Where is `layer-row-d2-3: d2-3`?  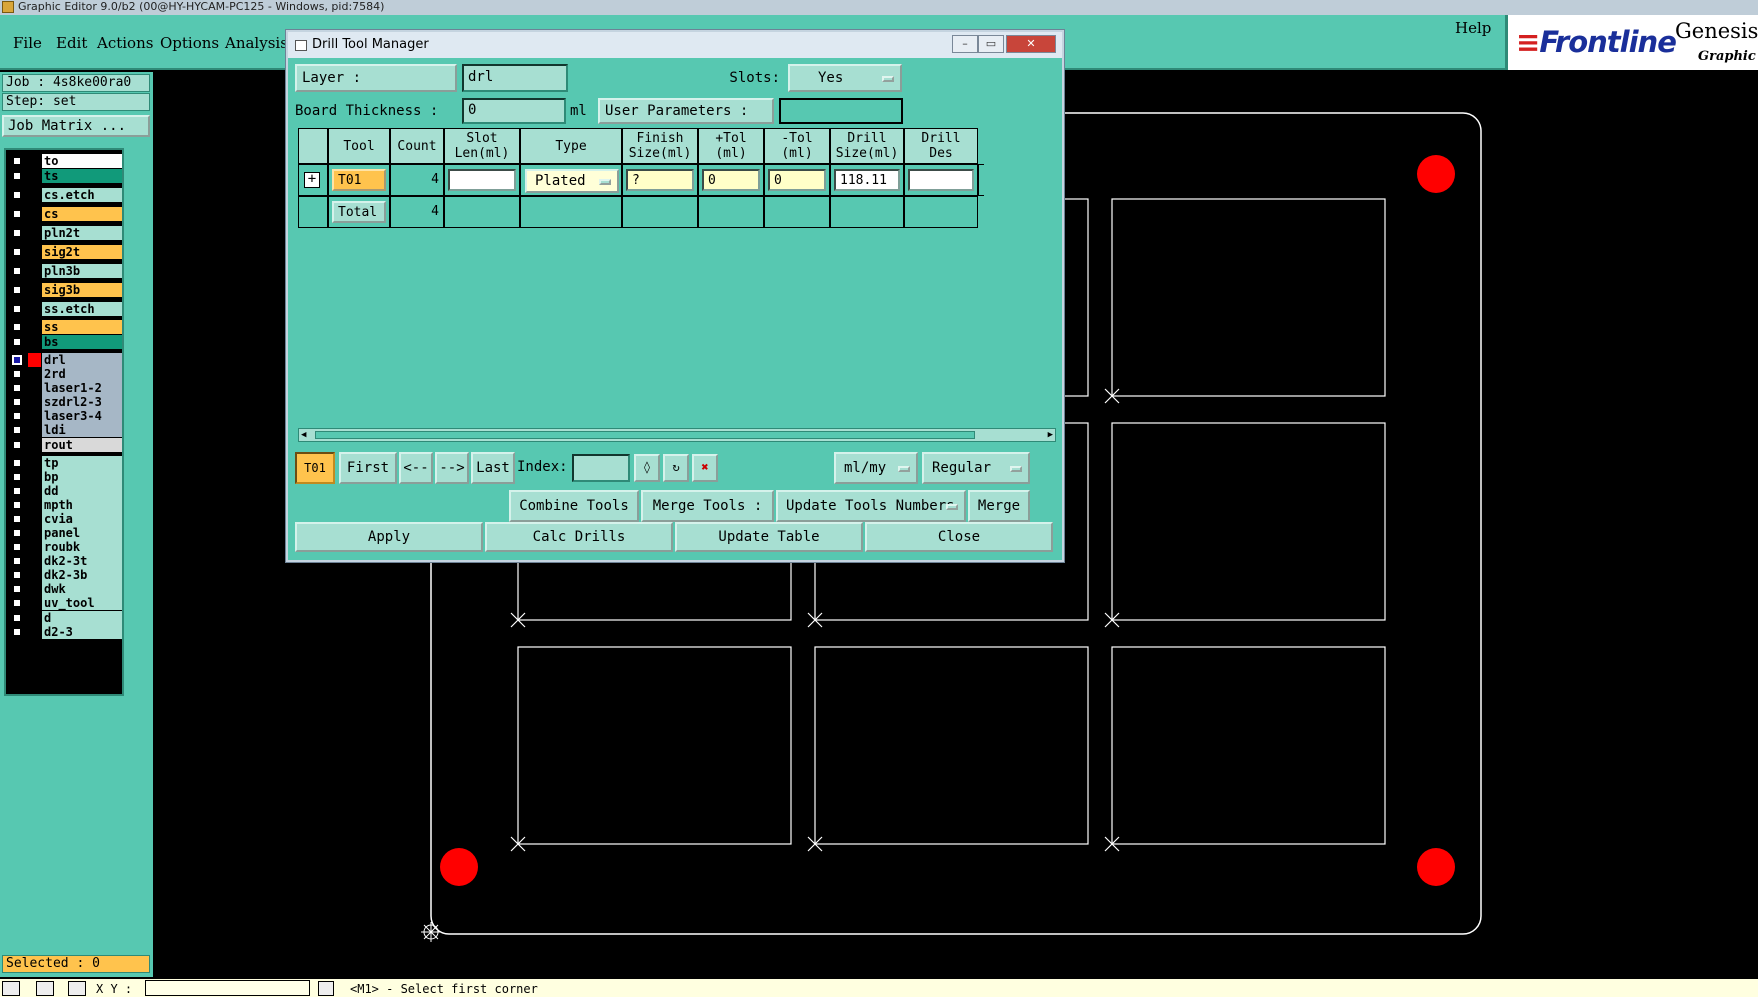 layer-row-d2-3: d2-3 is located at coordinates (65, 632).